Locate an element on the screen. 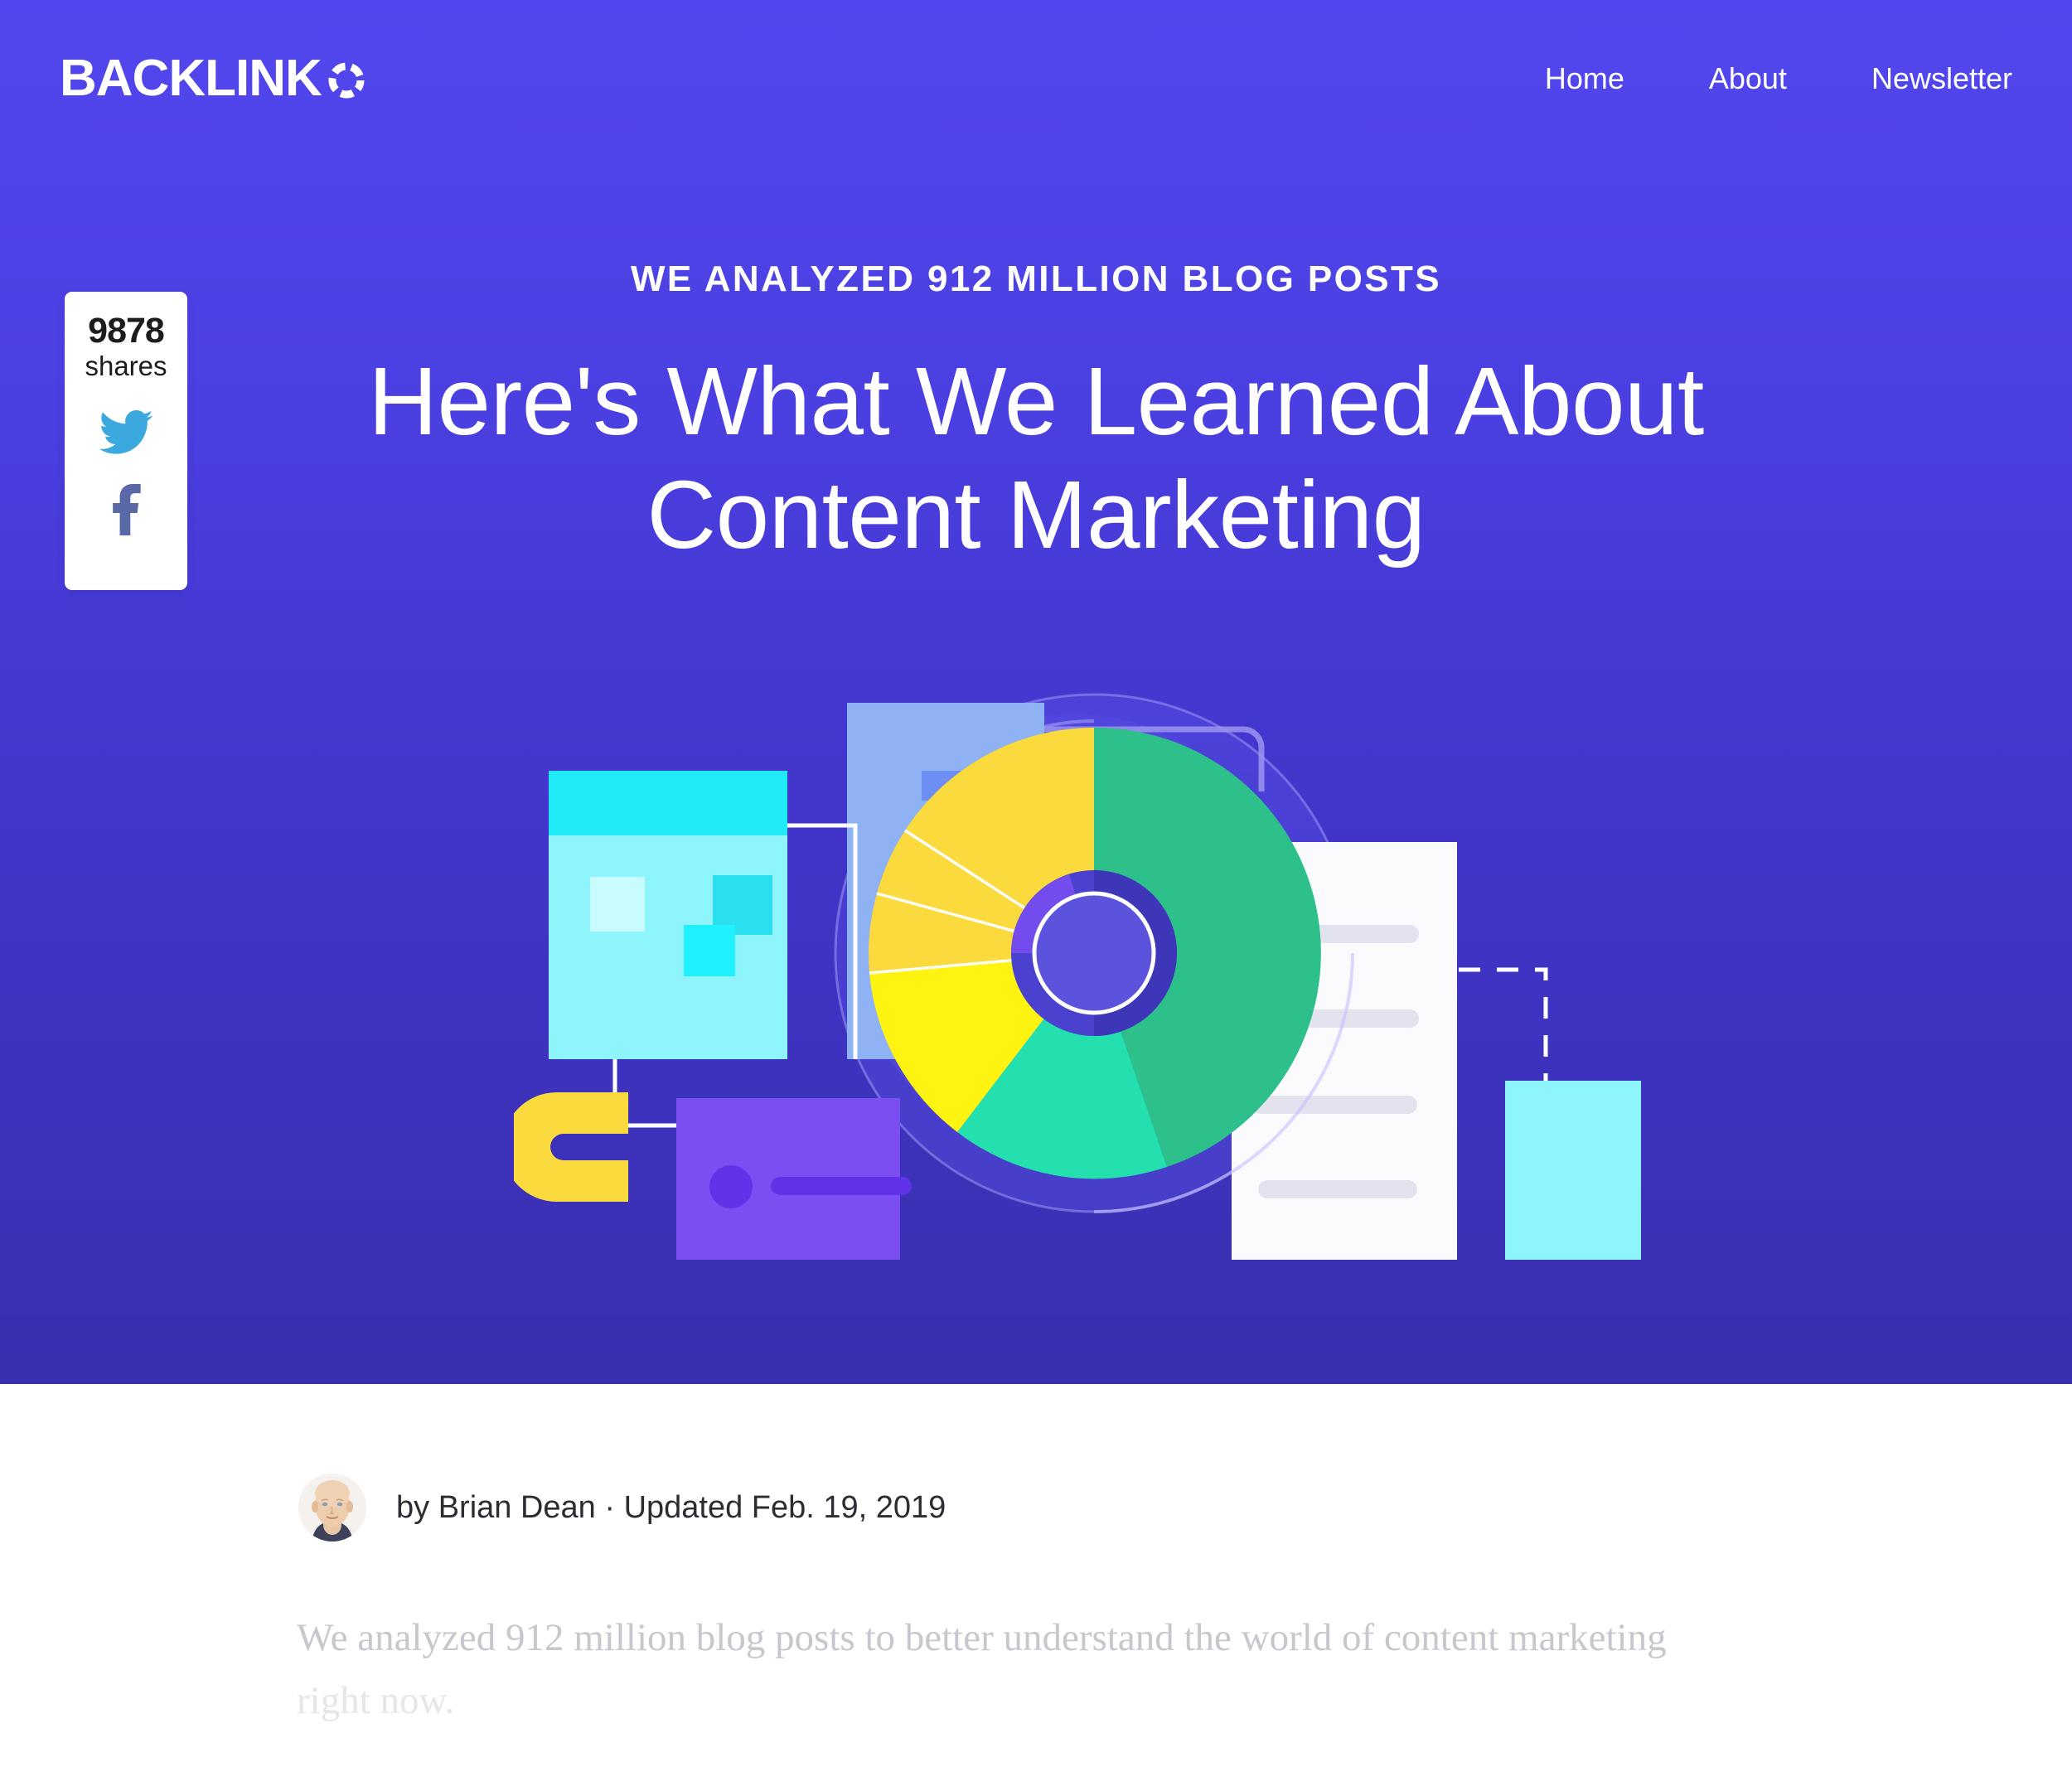 This screenshot has width=2072, height=1786. social-share-widget: 9878 shares is located at coordinates (126, 441).